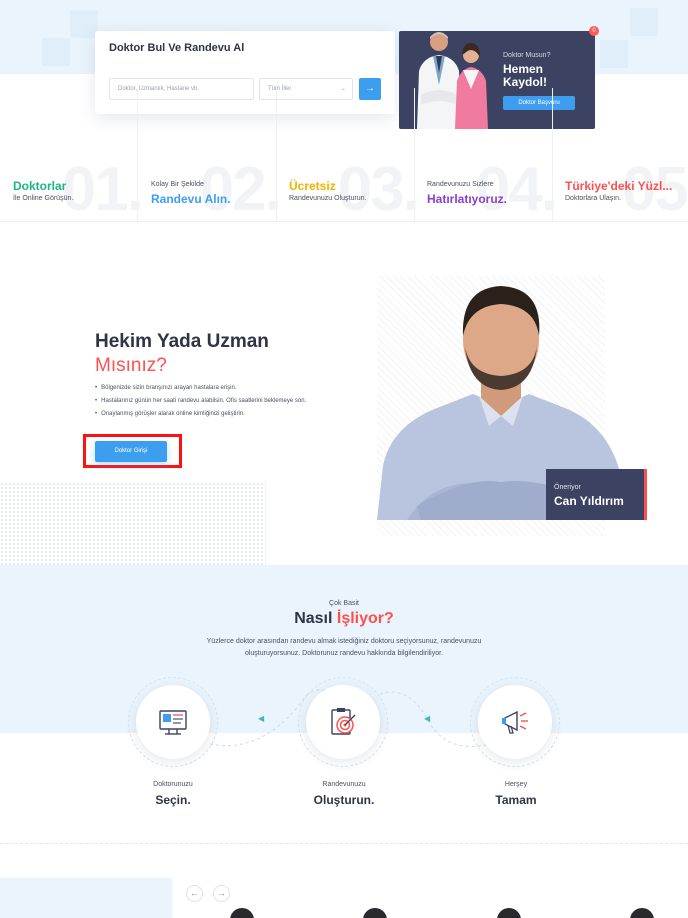 This screenshot has height=918, width=688. I want to click on feature-item-reminder: 04. Randevunuzu Sizlere Hatırlatıyoruz., so click(486, 187).